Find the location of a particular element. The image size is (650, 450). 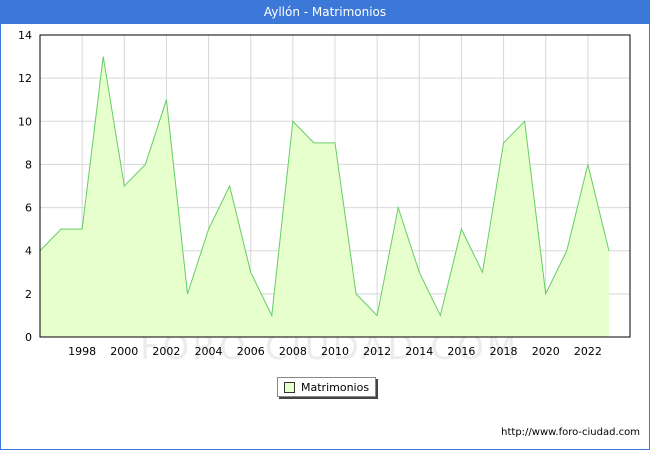

y-tick-label: 12 is located at coordinates (25, 78).